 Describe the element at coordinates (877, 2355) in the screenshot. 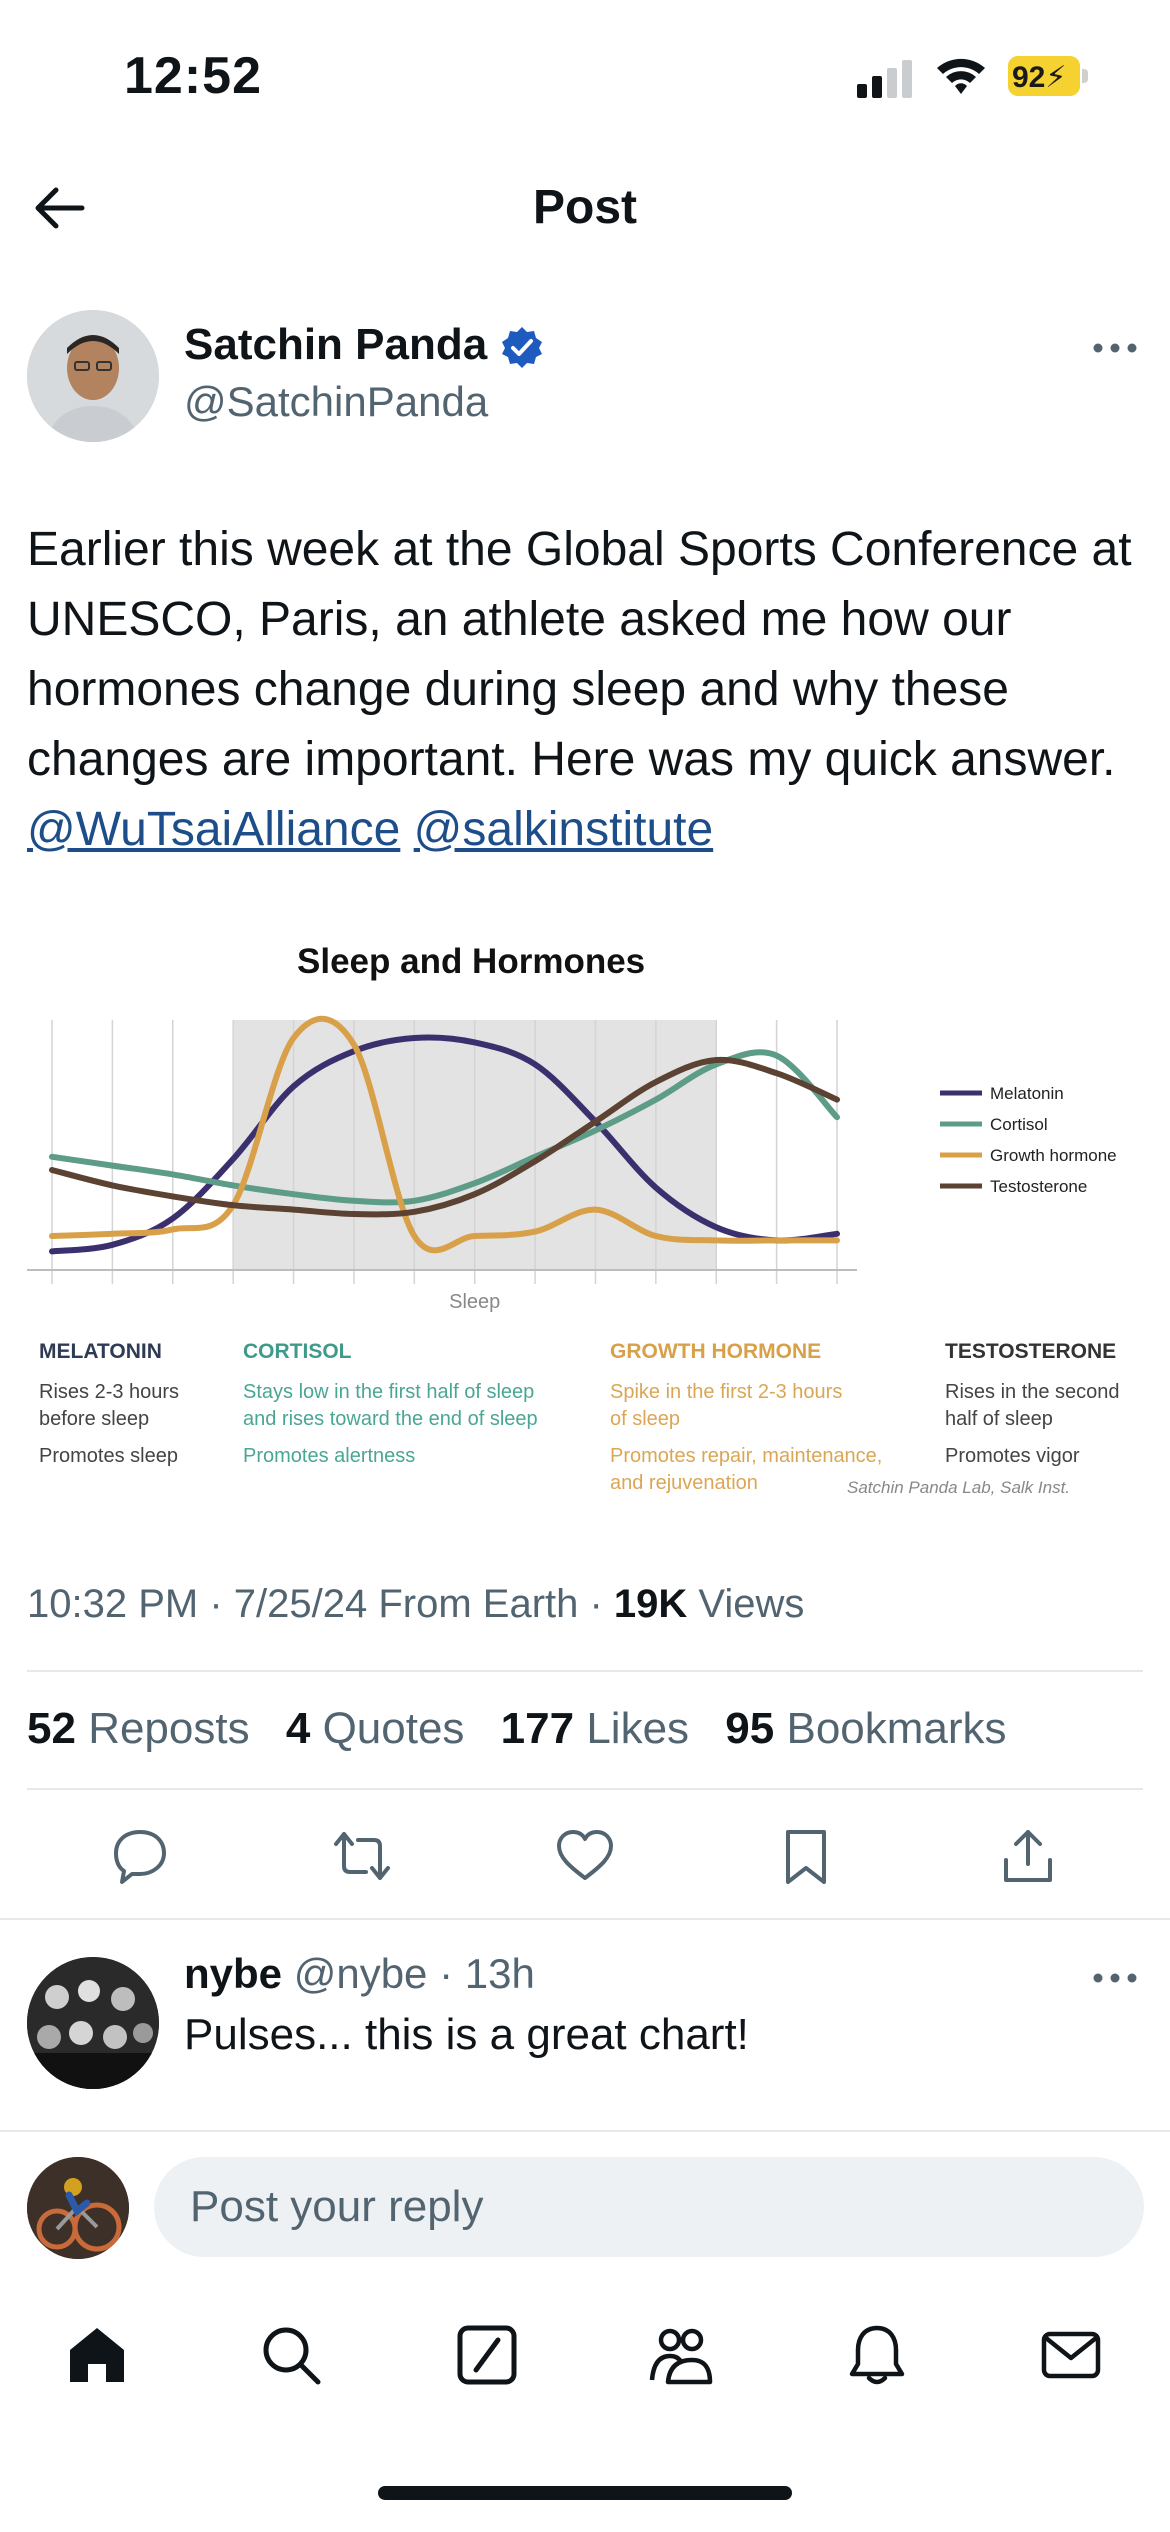

I see `notifications-icon` at that location.